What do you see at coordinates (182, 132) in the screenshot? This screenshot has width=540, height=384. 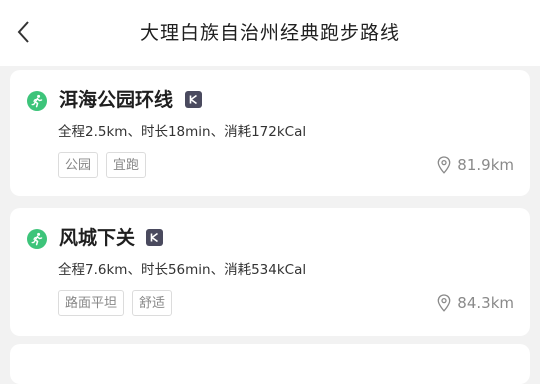 I see `route-stats: 全程2.5km、时长18min、消耗172kCal` at bounding box center [182, 132].